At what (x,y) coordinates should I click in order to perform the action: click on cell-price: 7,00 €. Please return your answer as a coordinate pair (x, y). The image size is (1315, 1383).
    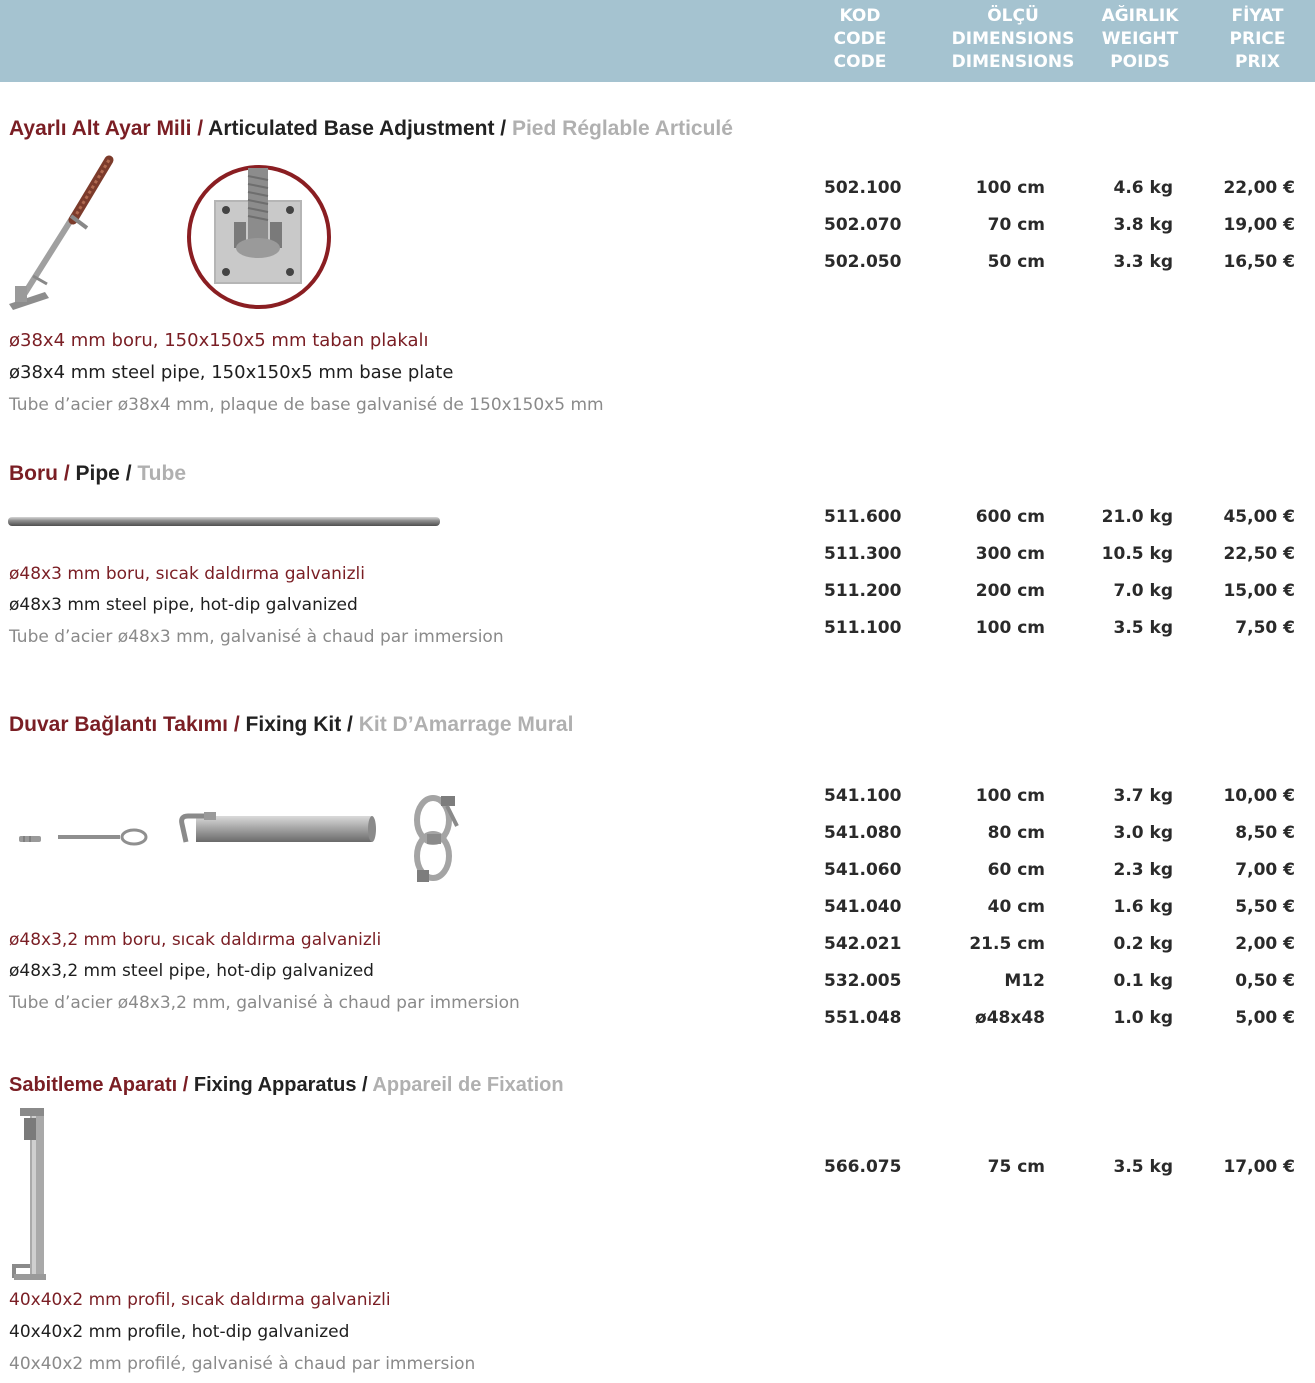
    Looking at the image, I should click on (1265, 870).